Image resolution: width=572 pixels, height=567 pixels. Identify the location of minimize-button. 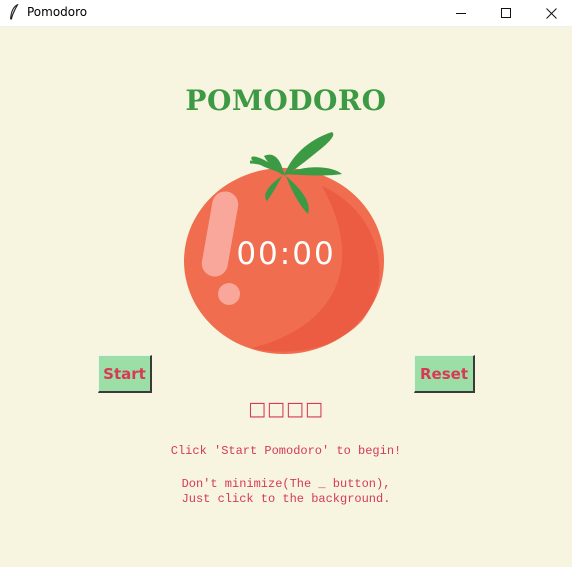
(461, 13).